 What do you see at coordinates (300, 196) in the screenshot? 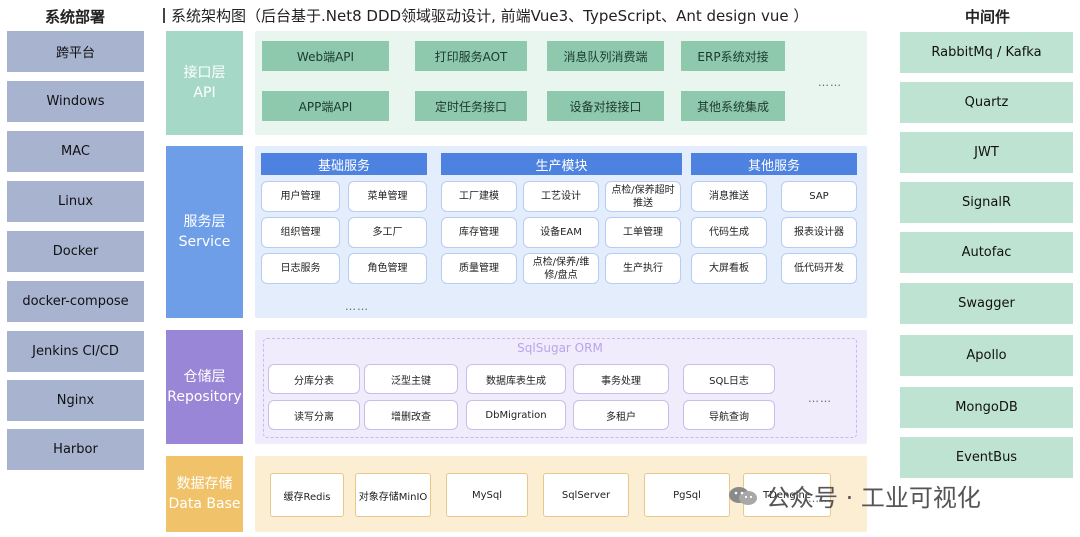
I see `service-item: 用户管理` at bounding box center [300, 196].